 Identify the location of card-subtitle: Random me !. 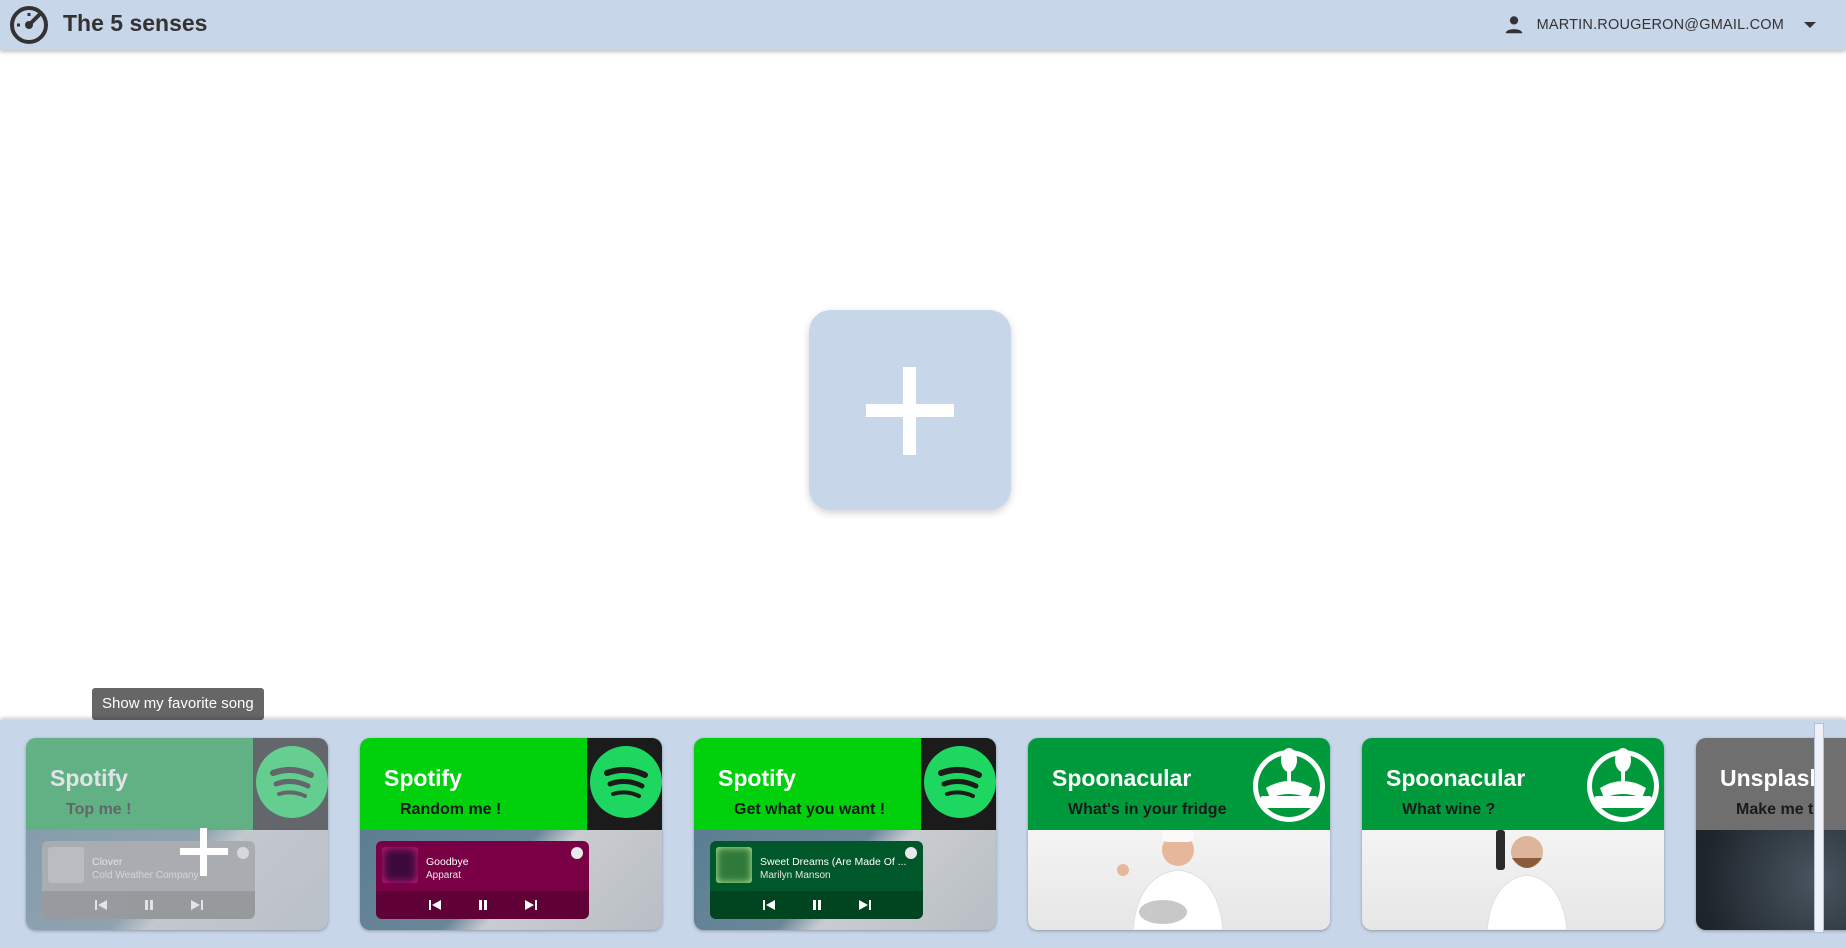
(451, 809).